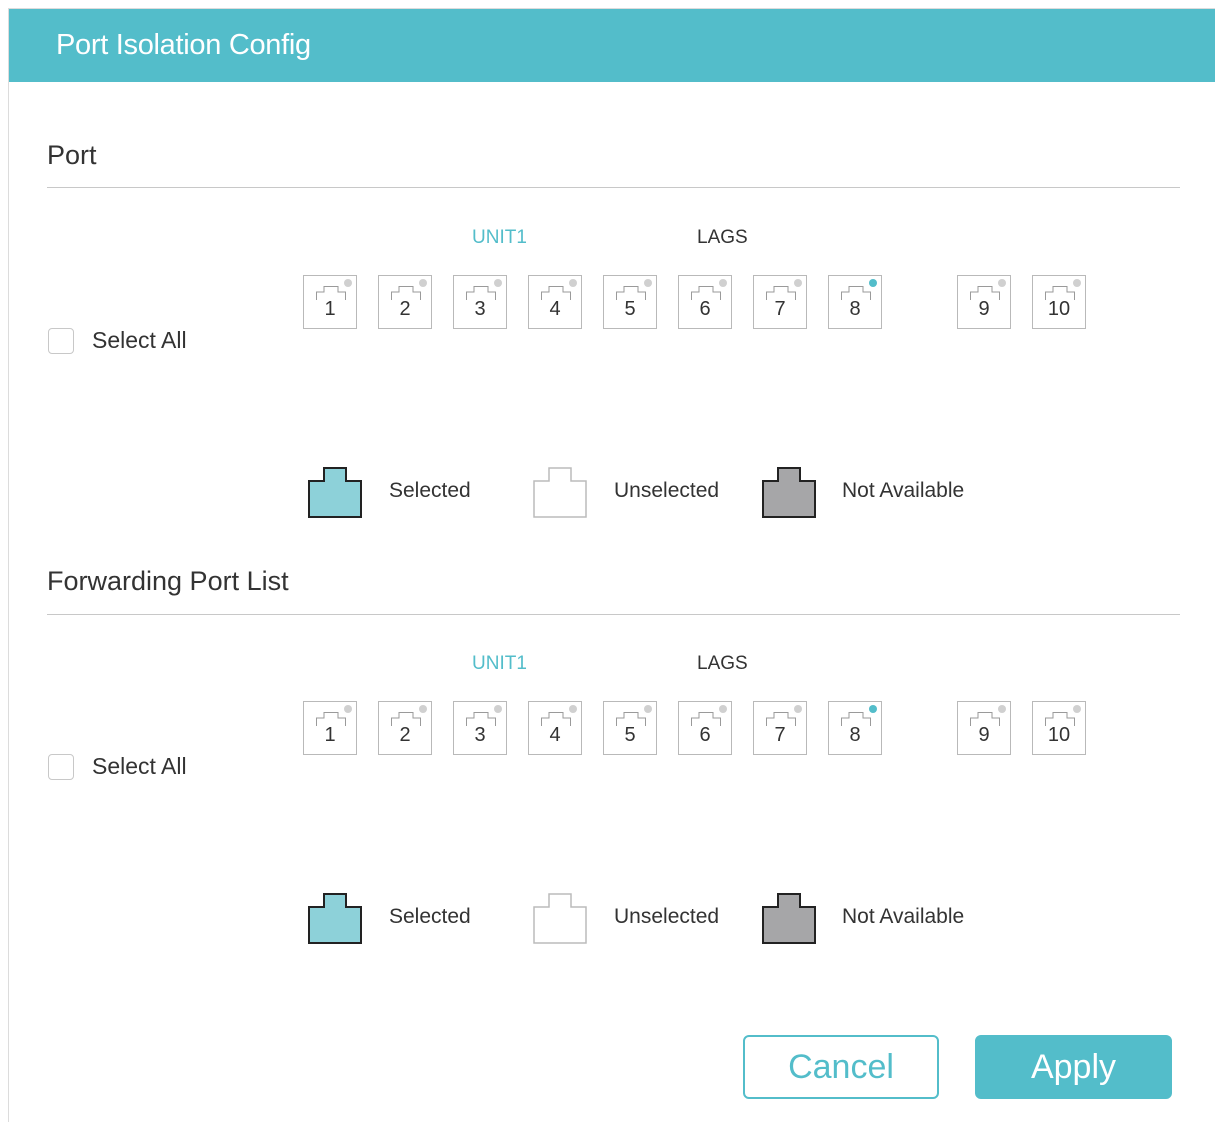 The image size is (1215, 1122). Describe the element at coordinates (613, 614) in the screenshot. I see `forwarding-section-divider` at that location.